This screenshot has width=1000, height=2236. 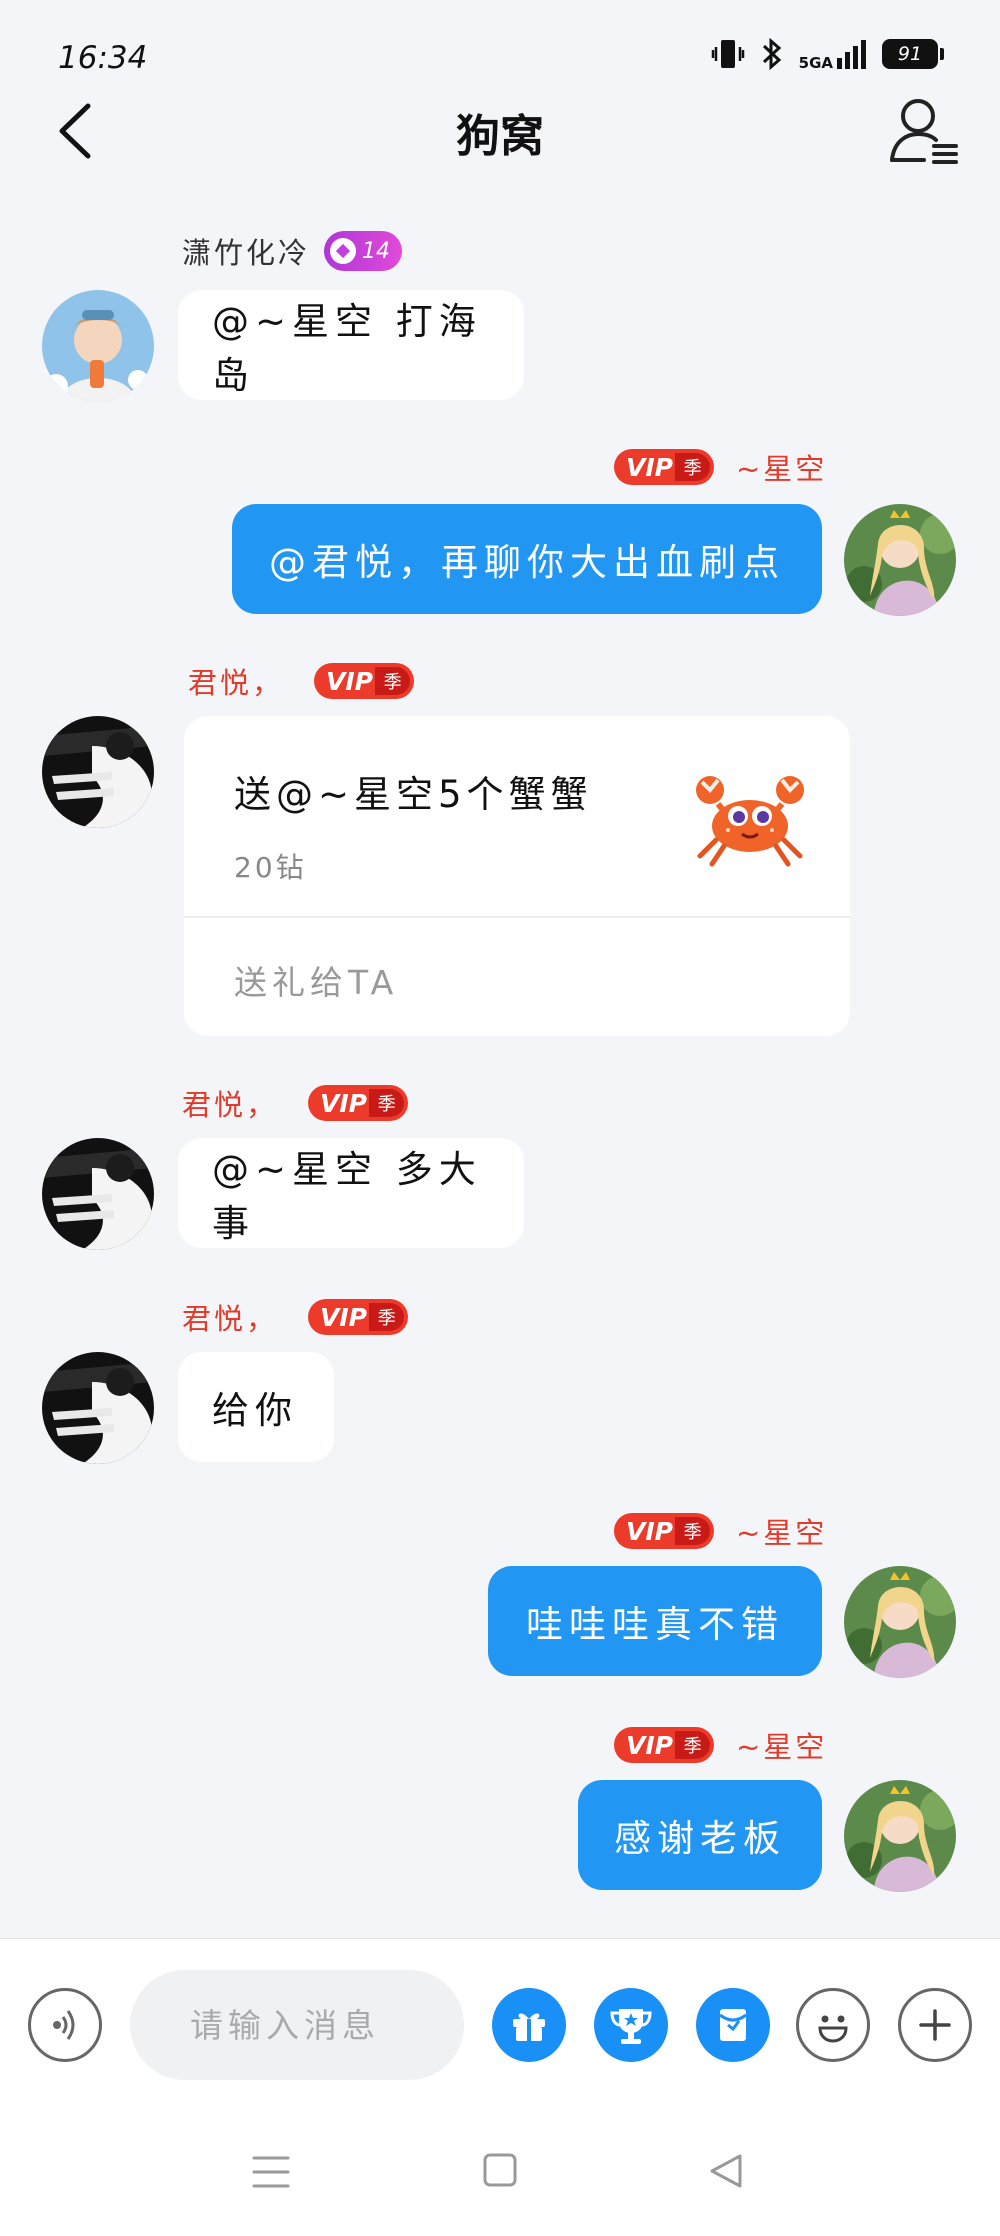 I want to click on trophy-icon, so click(x=631, y=2025).